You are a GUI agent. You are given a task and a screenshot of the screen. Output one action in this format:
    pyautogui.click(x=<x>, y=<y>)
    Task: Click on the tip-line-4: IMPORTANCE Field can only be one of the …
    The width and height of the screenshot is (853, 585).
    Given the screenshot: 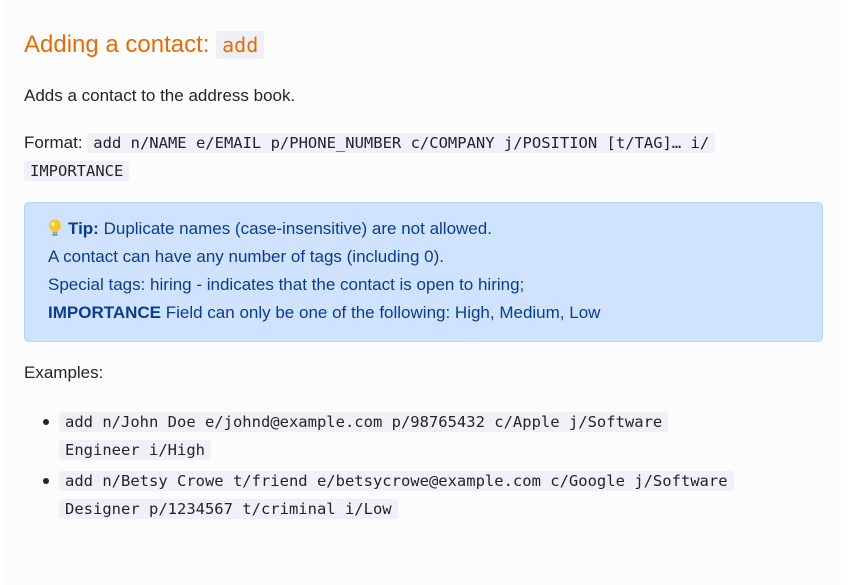 What is the action you would take?
    pyautogui.click(x=423, y=313)
    